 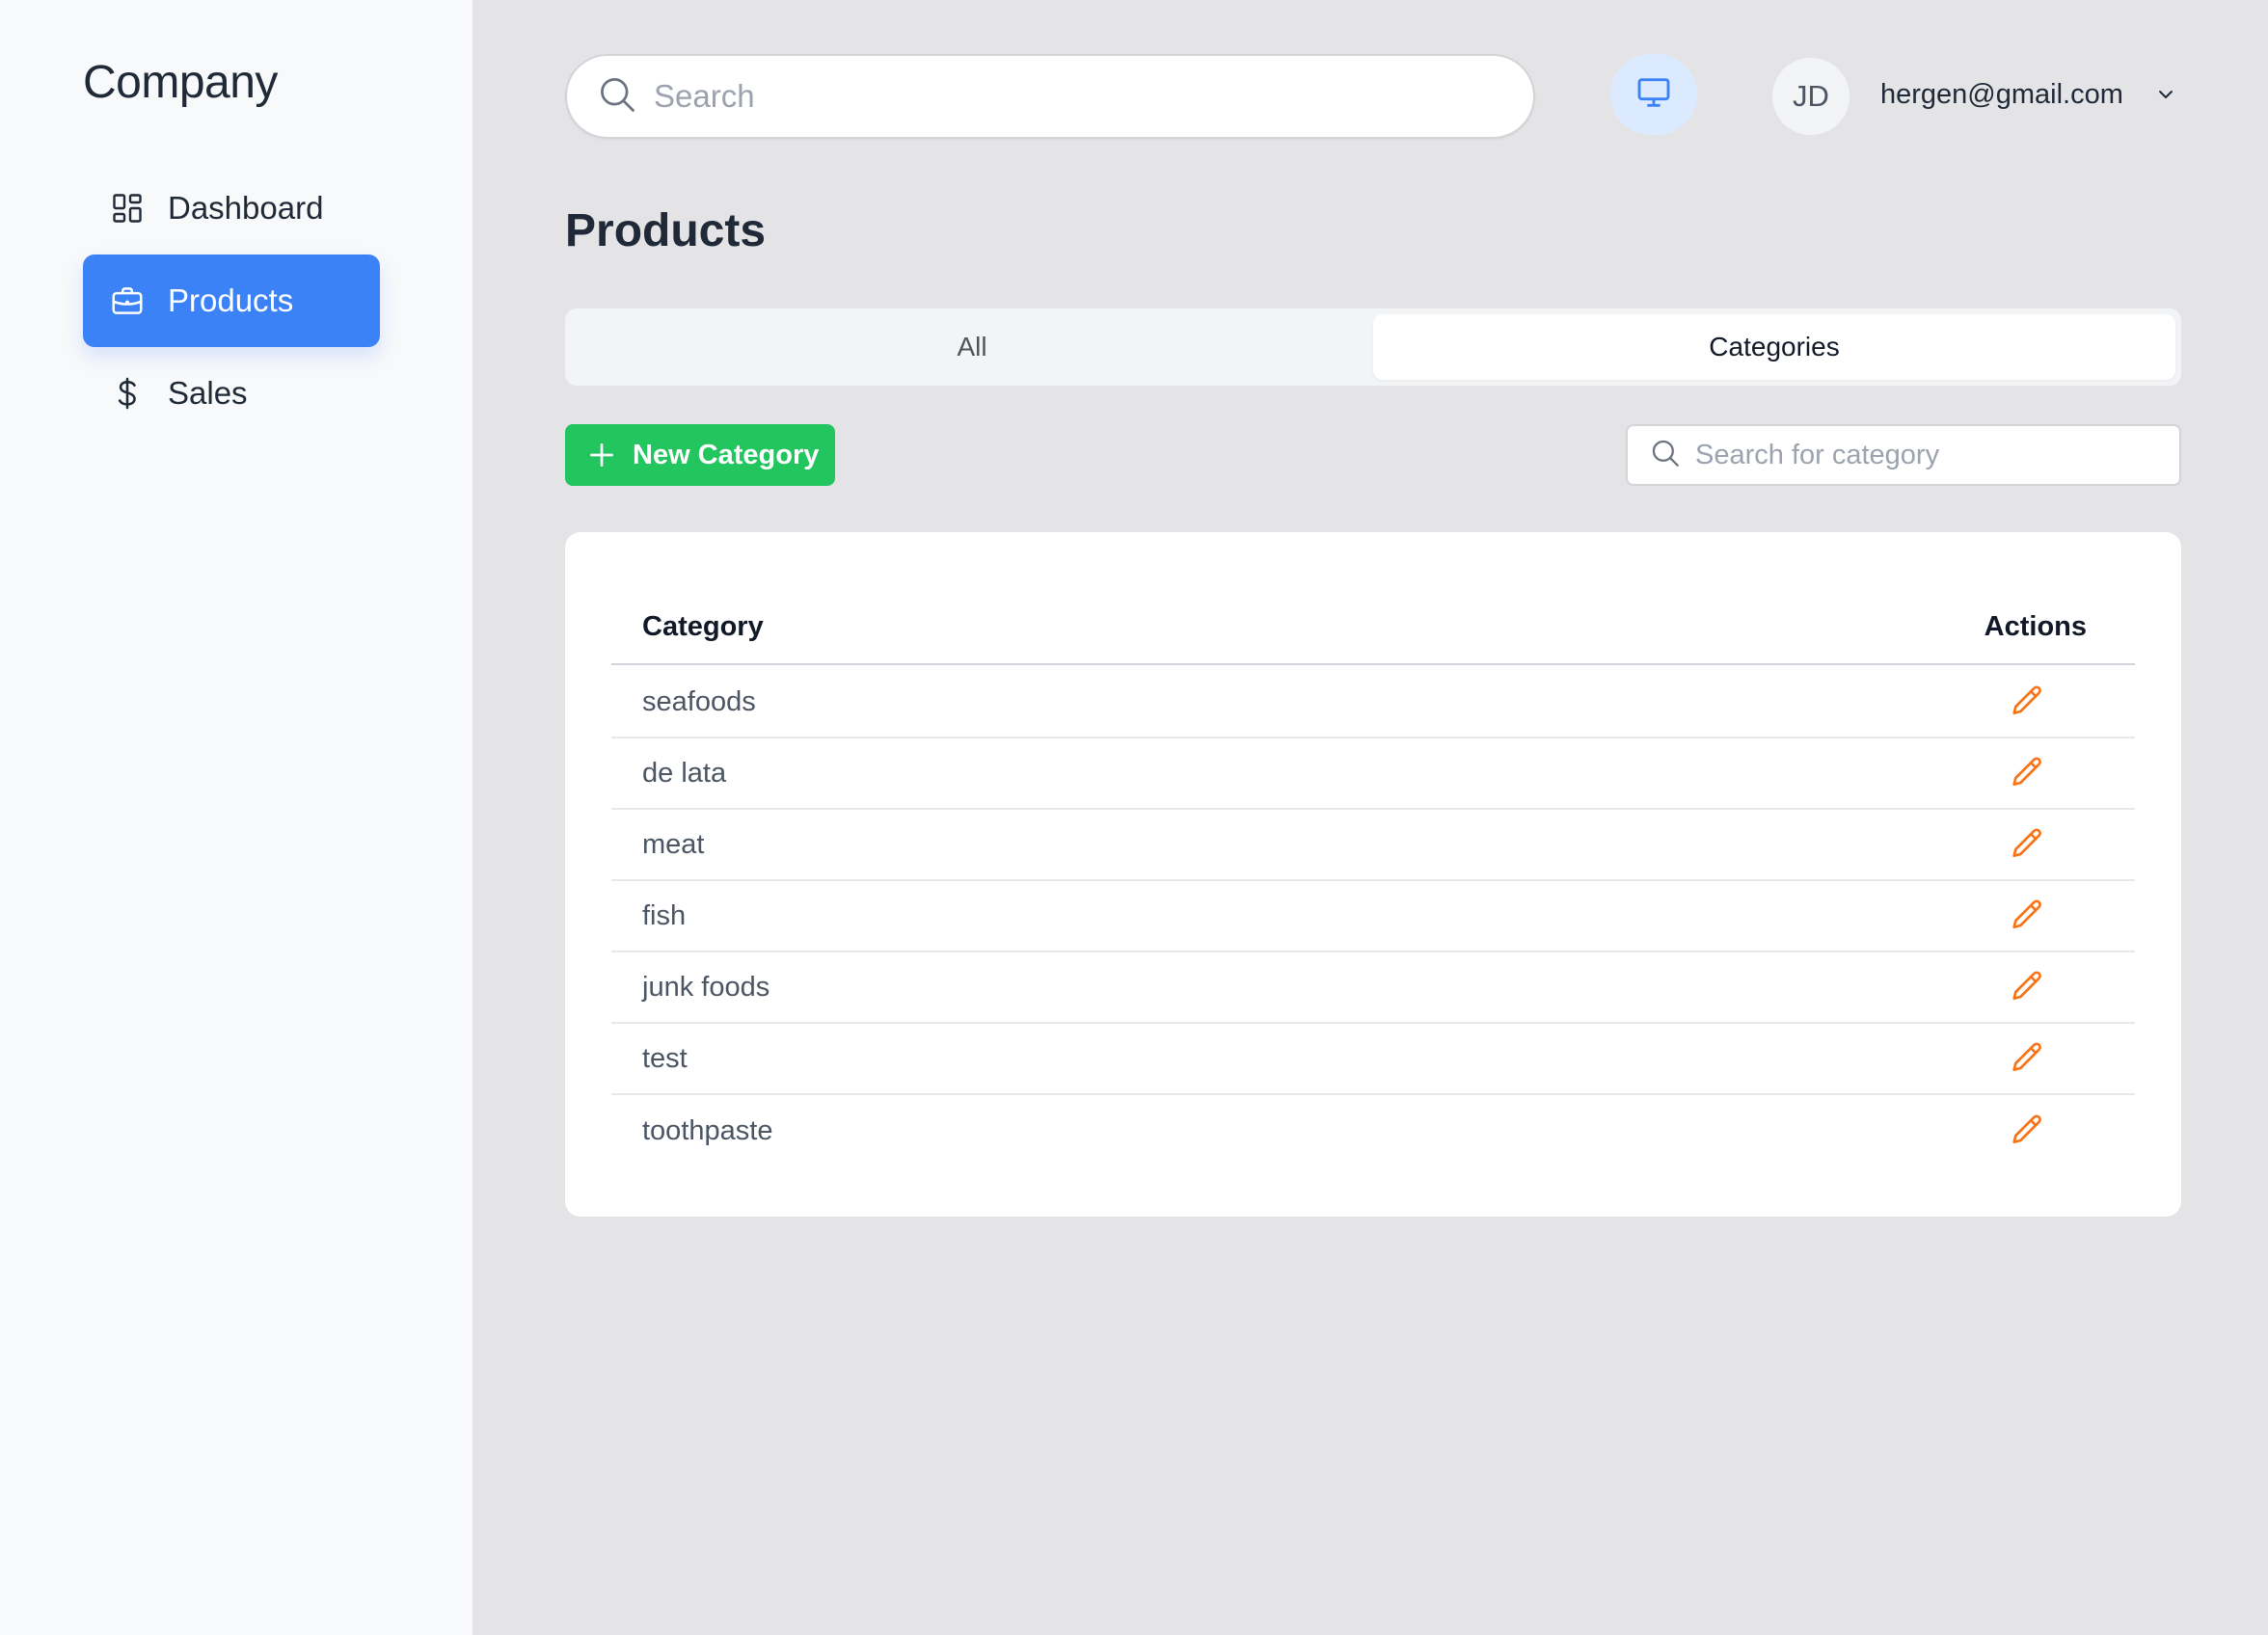 I want to click on user-email: hergen@gmail.com, so click(x=2001, y=95).